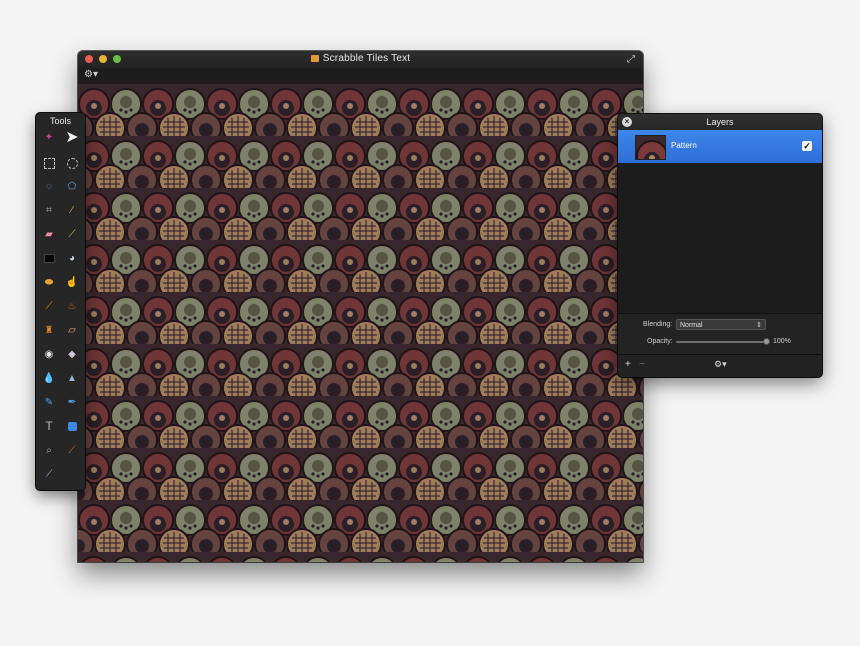 Image resolution: width=860 pixels, height=646 pixels. I want to click on bandage-icon: ▱, so click(72, 330).